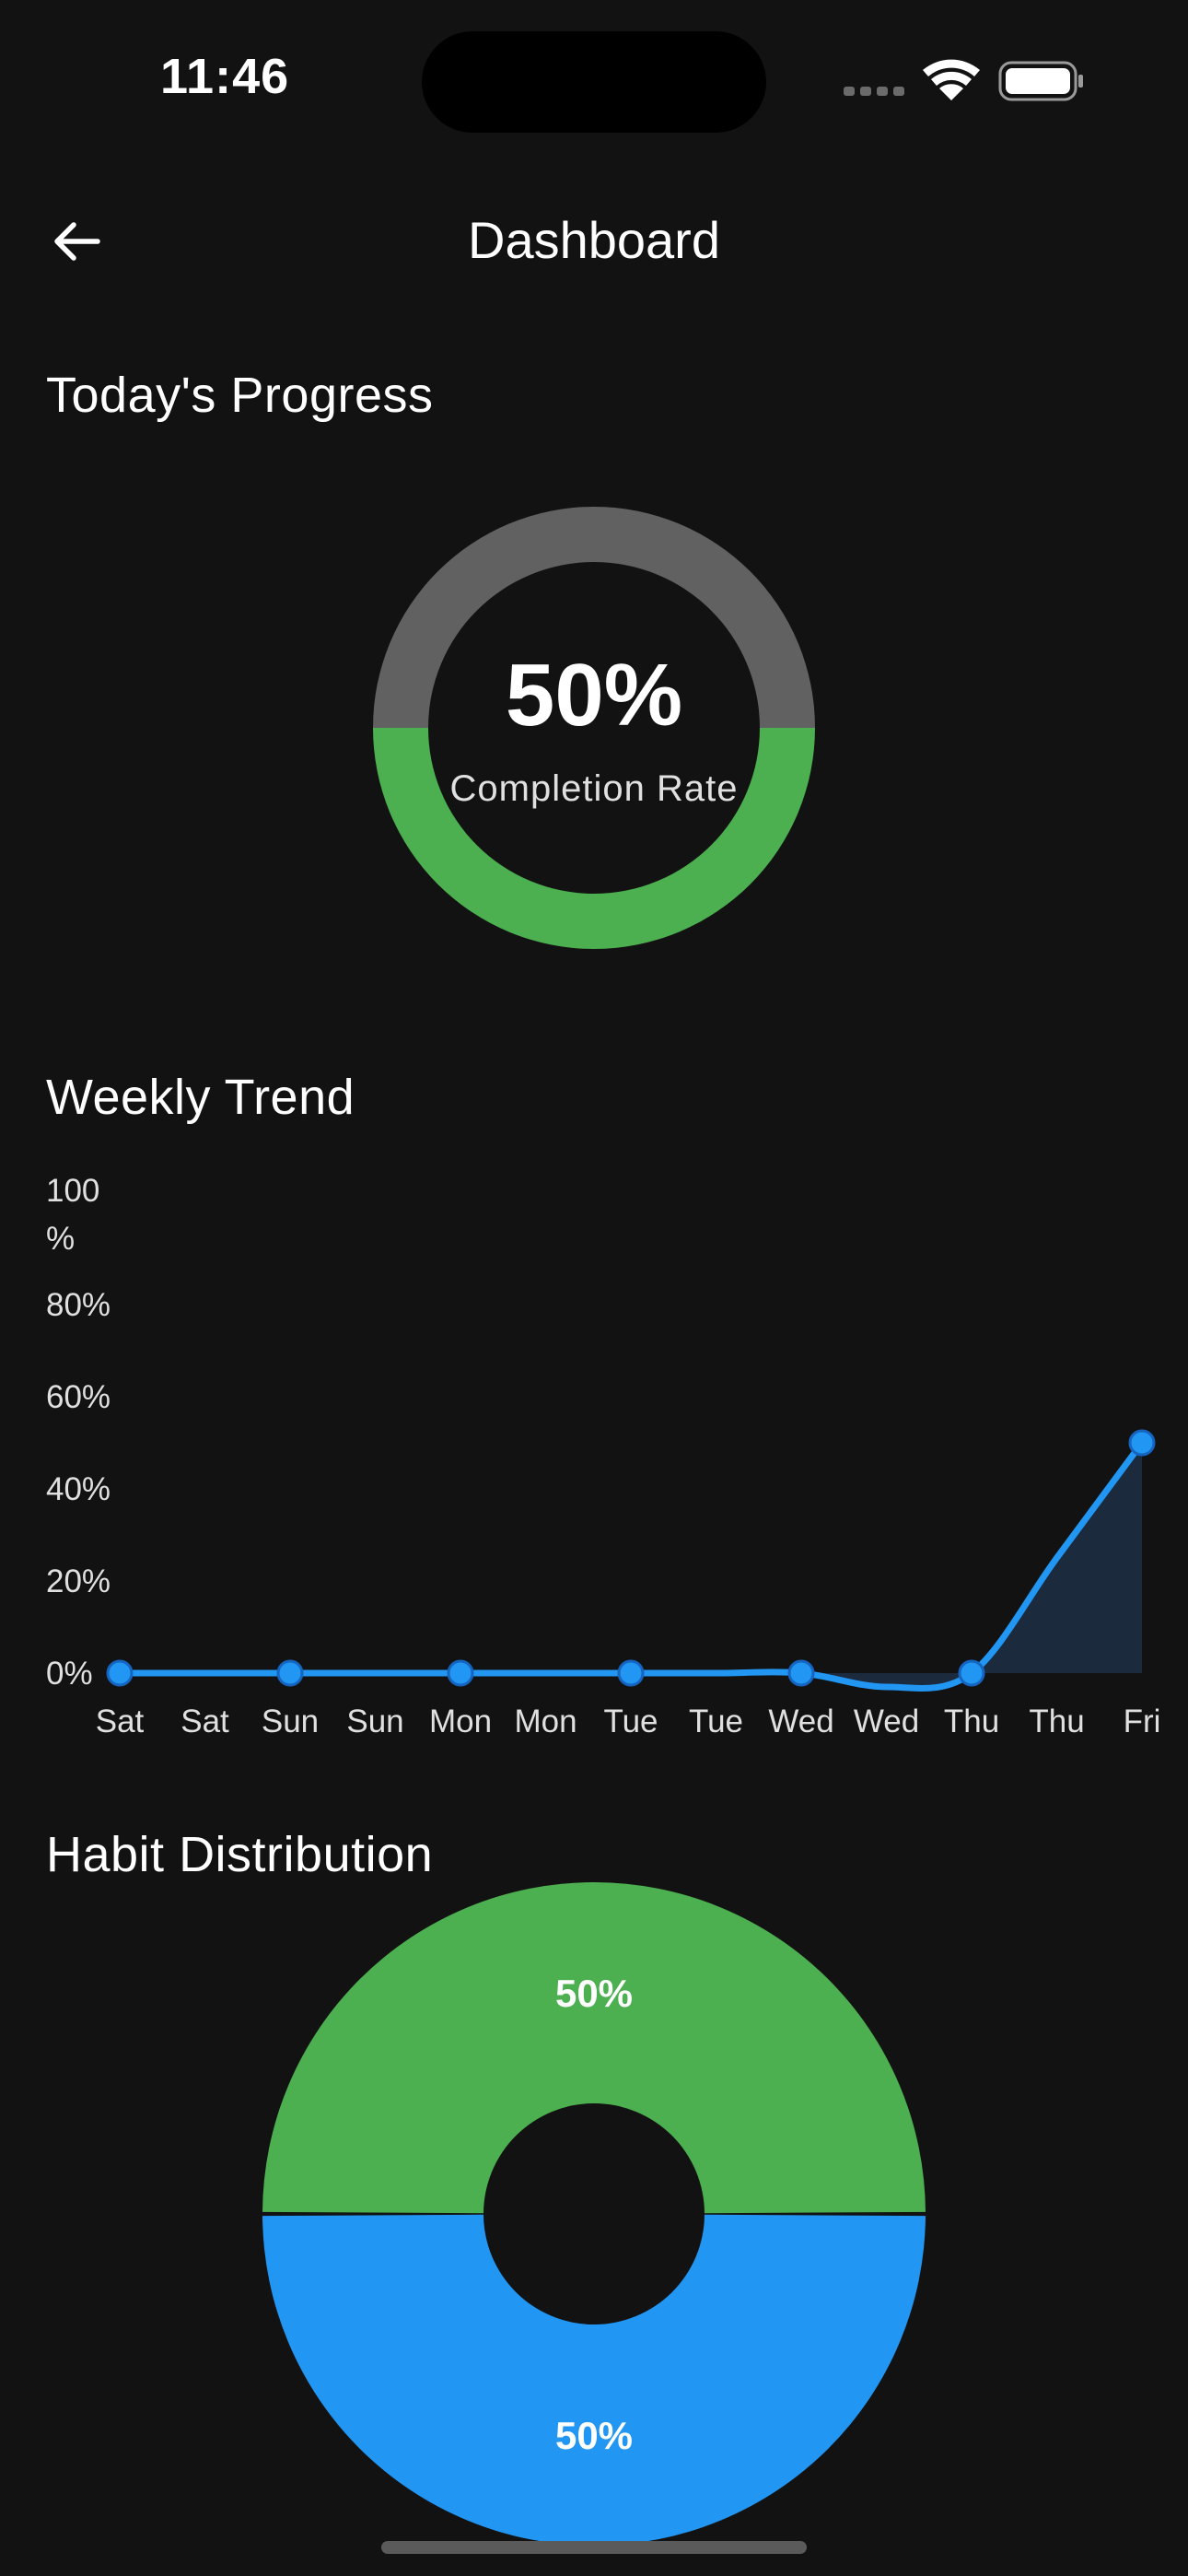  Describe the element at coordinates (594, 82) in the screenshot. I see `dynamic-island` at that location.